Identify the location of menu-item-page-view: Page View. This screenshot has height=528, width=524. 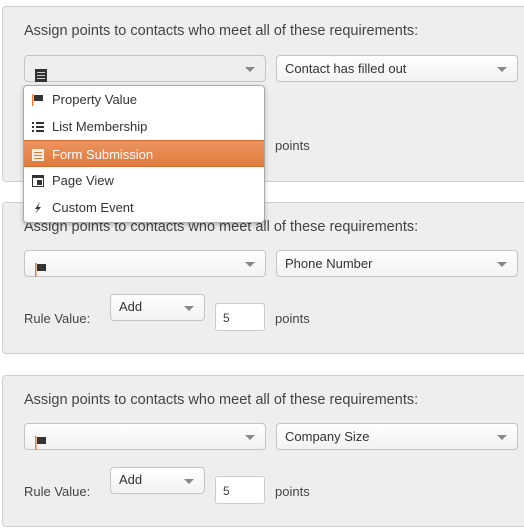
(144, 180).